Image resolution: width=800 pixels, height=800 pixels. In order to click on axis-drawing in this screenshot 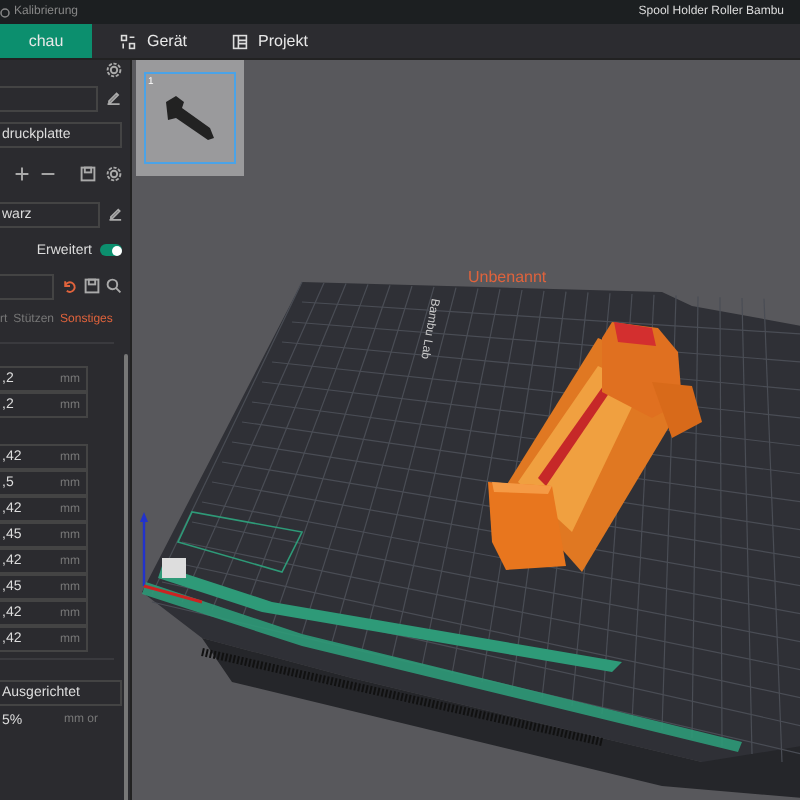, I will do `click(171, 558)`.